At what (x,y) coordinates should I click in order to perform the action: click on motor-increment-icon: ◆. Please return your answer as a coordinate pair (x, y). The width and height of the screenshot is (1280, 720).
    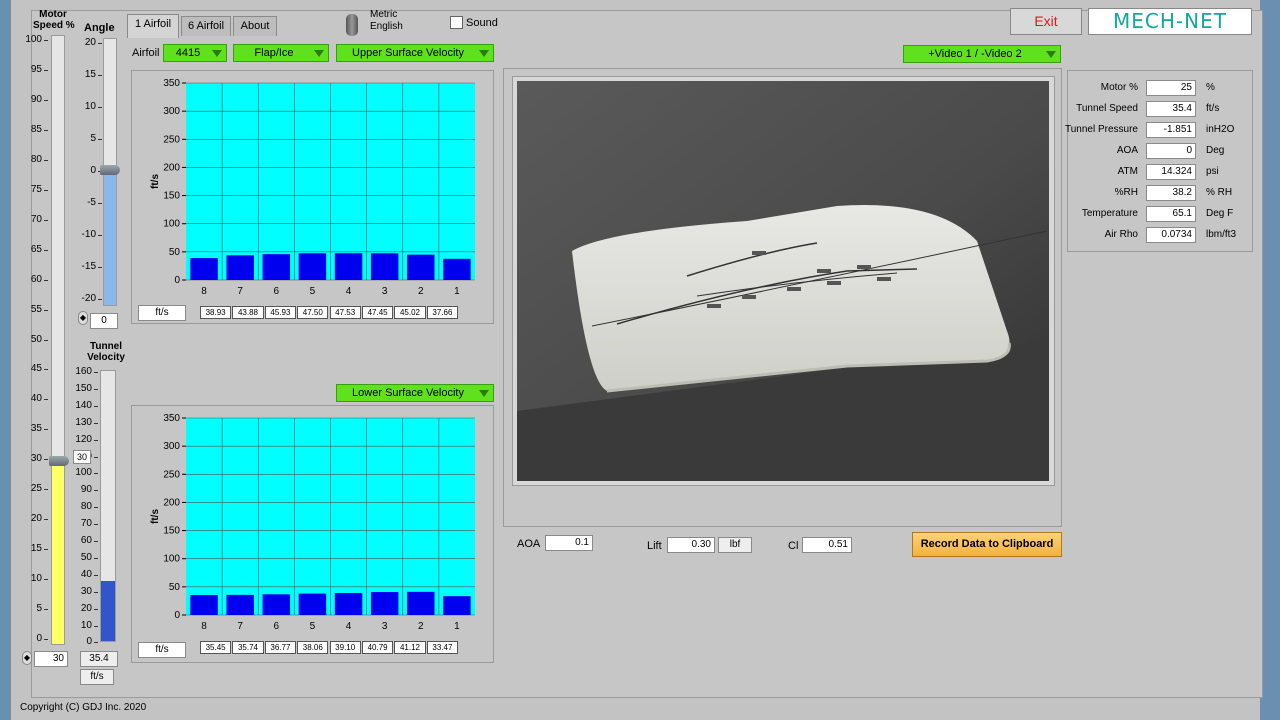
    Looking at the image, I should click on (27, 658).